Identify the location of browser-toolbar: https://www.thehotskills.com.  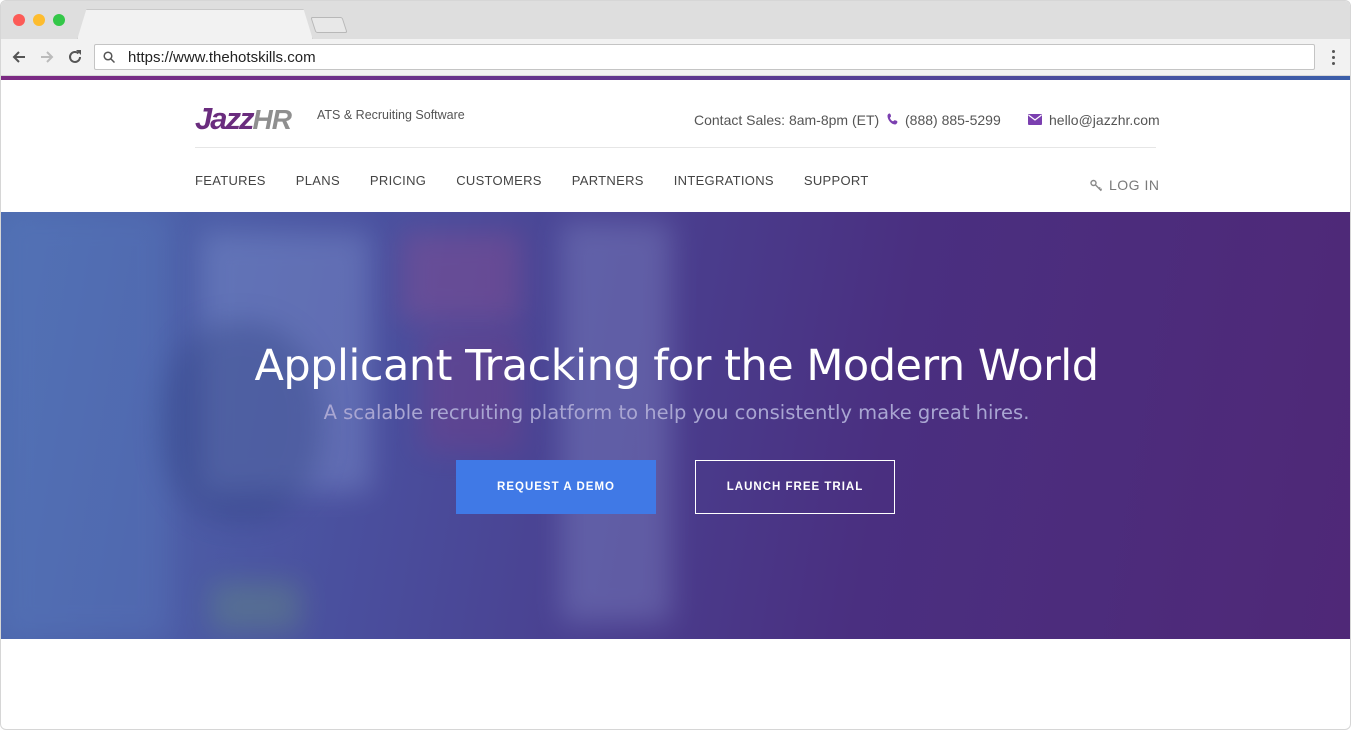
(675, 57).